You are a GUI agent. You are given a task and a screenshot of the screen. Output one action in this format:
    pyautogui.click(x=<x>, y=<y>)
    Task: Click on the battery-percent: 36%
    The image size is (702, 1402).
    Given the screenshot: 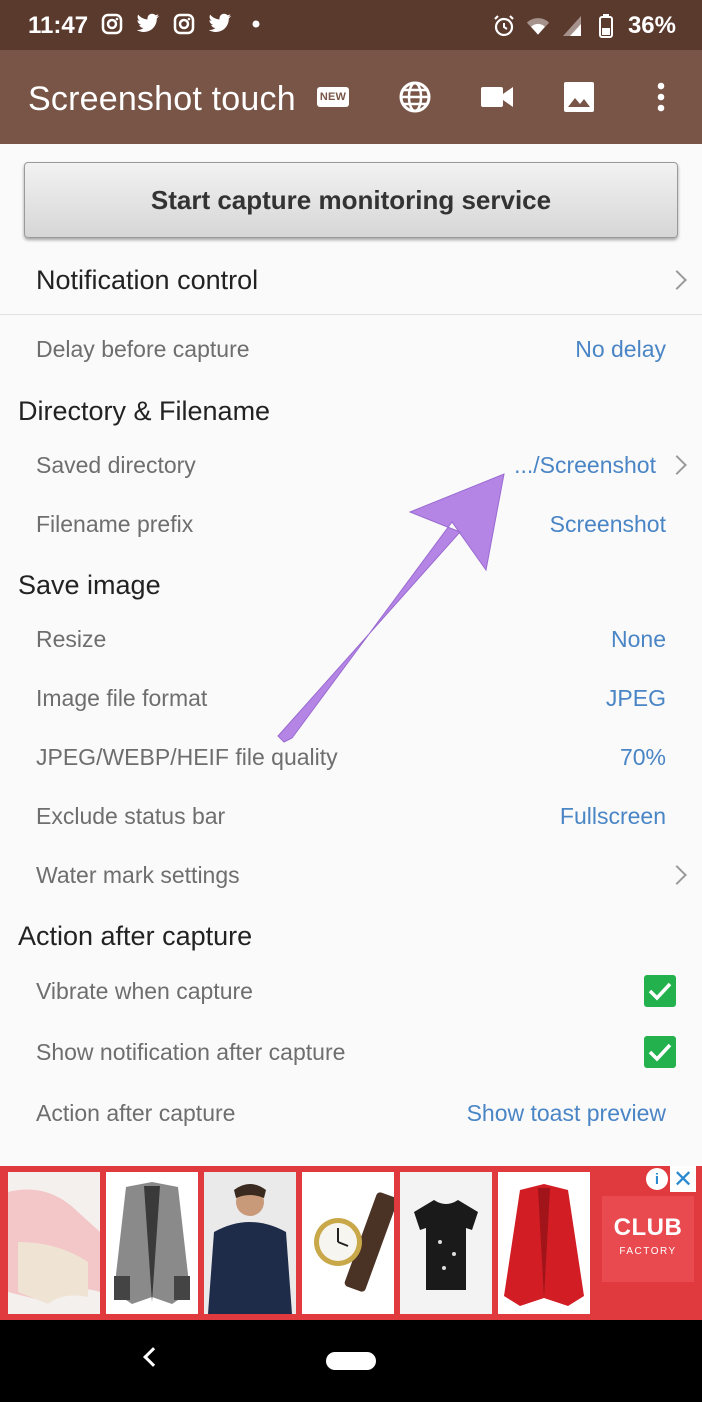 What is the action you would take?
    pyautogui.click(x=651, y=25)
    